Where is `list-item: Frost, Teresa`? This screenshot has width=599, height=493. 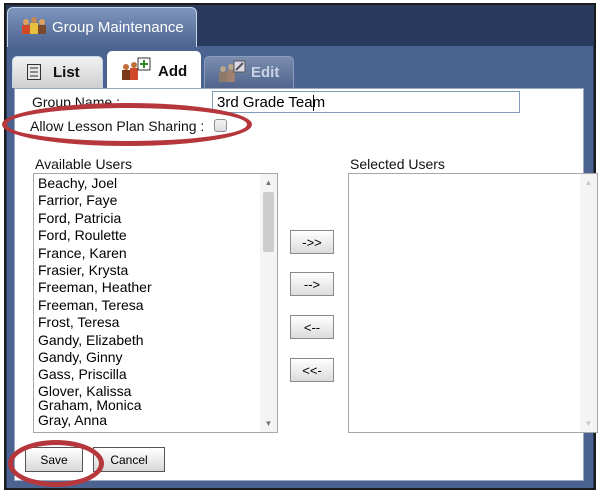
list-item: Frost, Teresa is located at coordinates (148, 322).